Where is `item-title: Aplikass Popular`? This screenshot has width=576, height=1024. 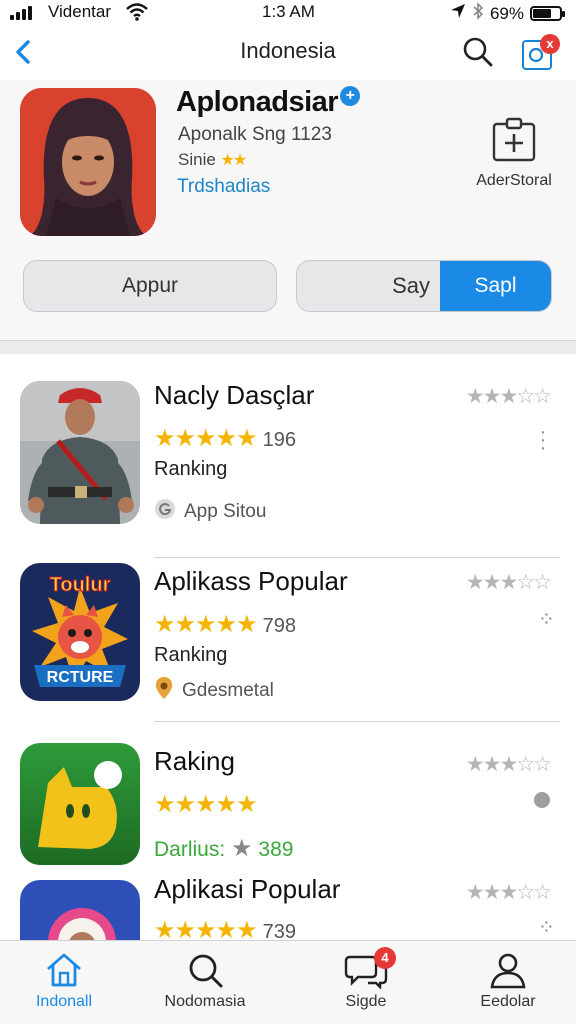
item-title: Aplikass Popular is located at coordinates (251, 581).